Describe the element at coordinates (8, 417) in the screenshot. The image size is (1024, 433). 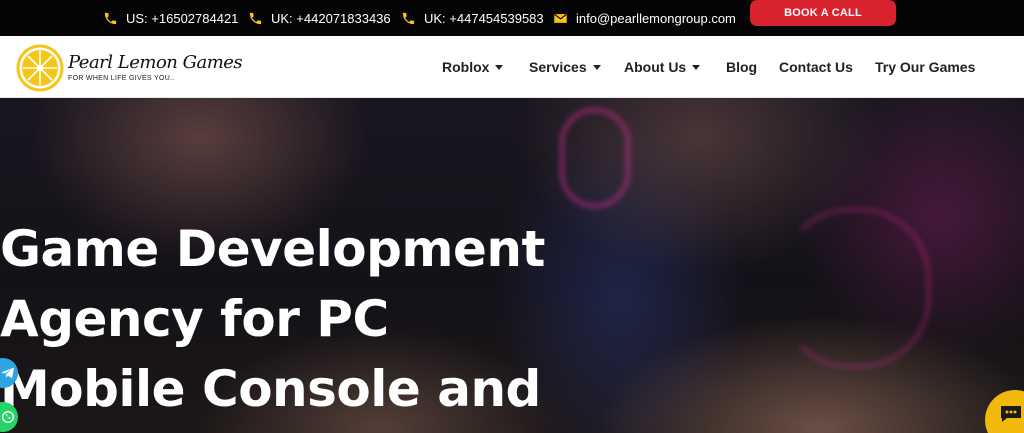
I see `whatsapp-icon` at that location.